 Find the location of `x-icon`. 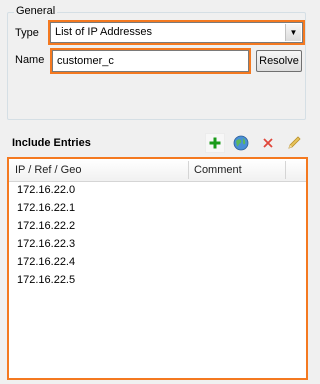

x-icon is located at coordinates (268, 143).